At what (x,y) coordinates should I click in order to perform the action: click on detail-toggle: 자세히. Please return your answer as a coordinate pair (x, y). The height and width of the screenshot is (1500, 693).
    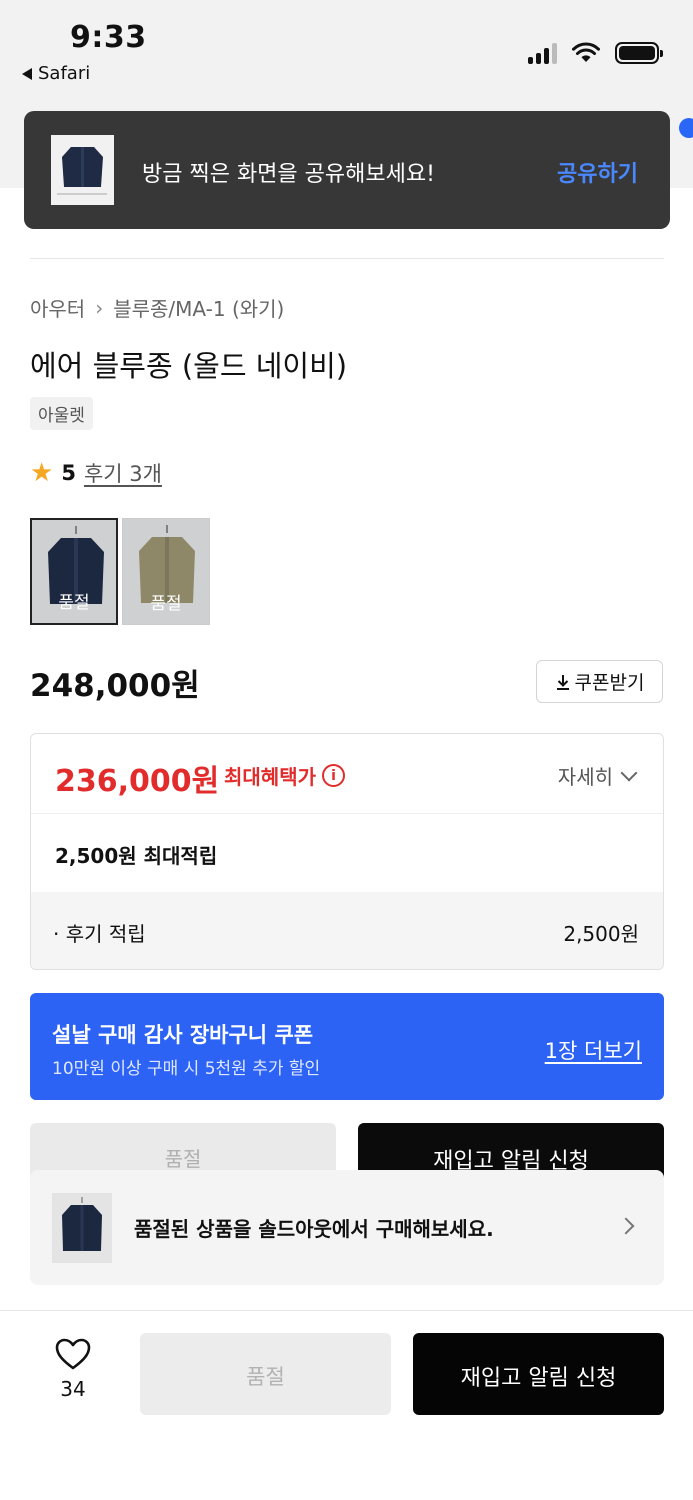
    Looking at the image, I should click on (597, 775).